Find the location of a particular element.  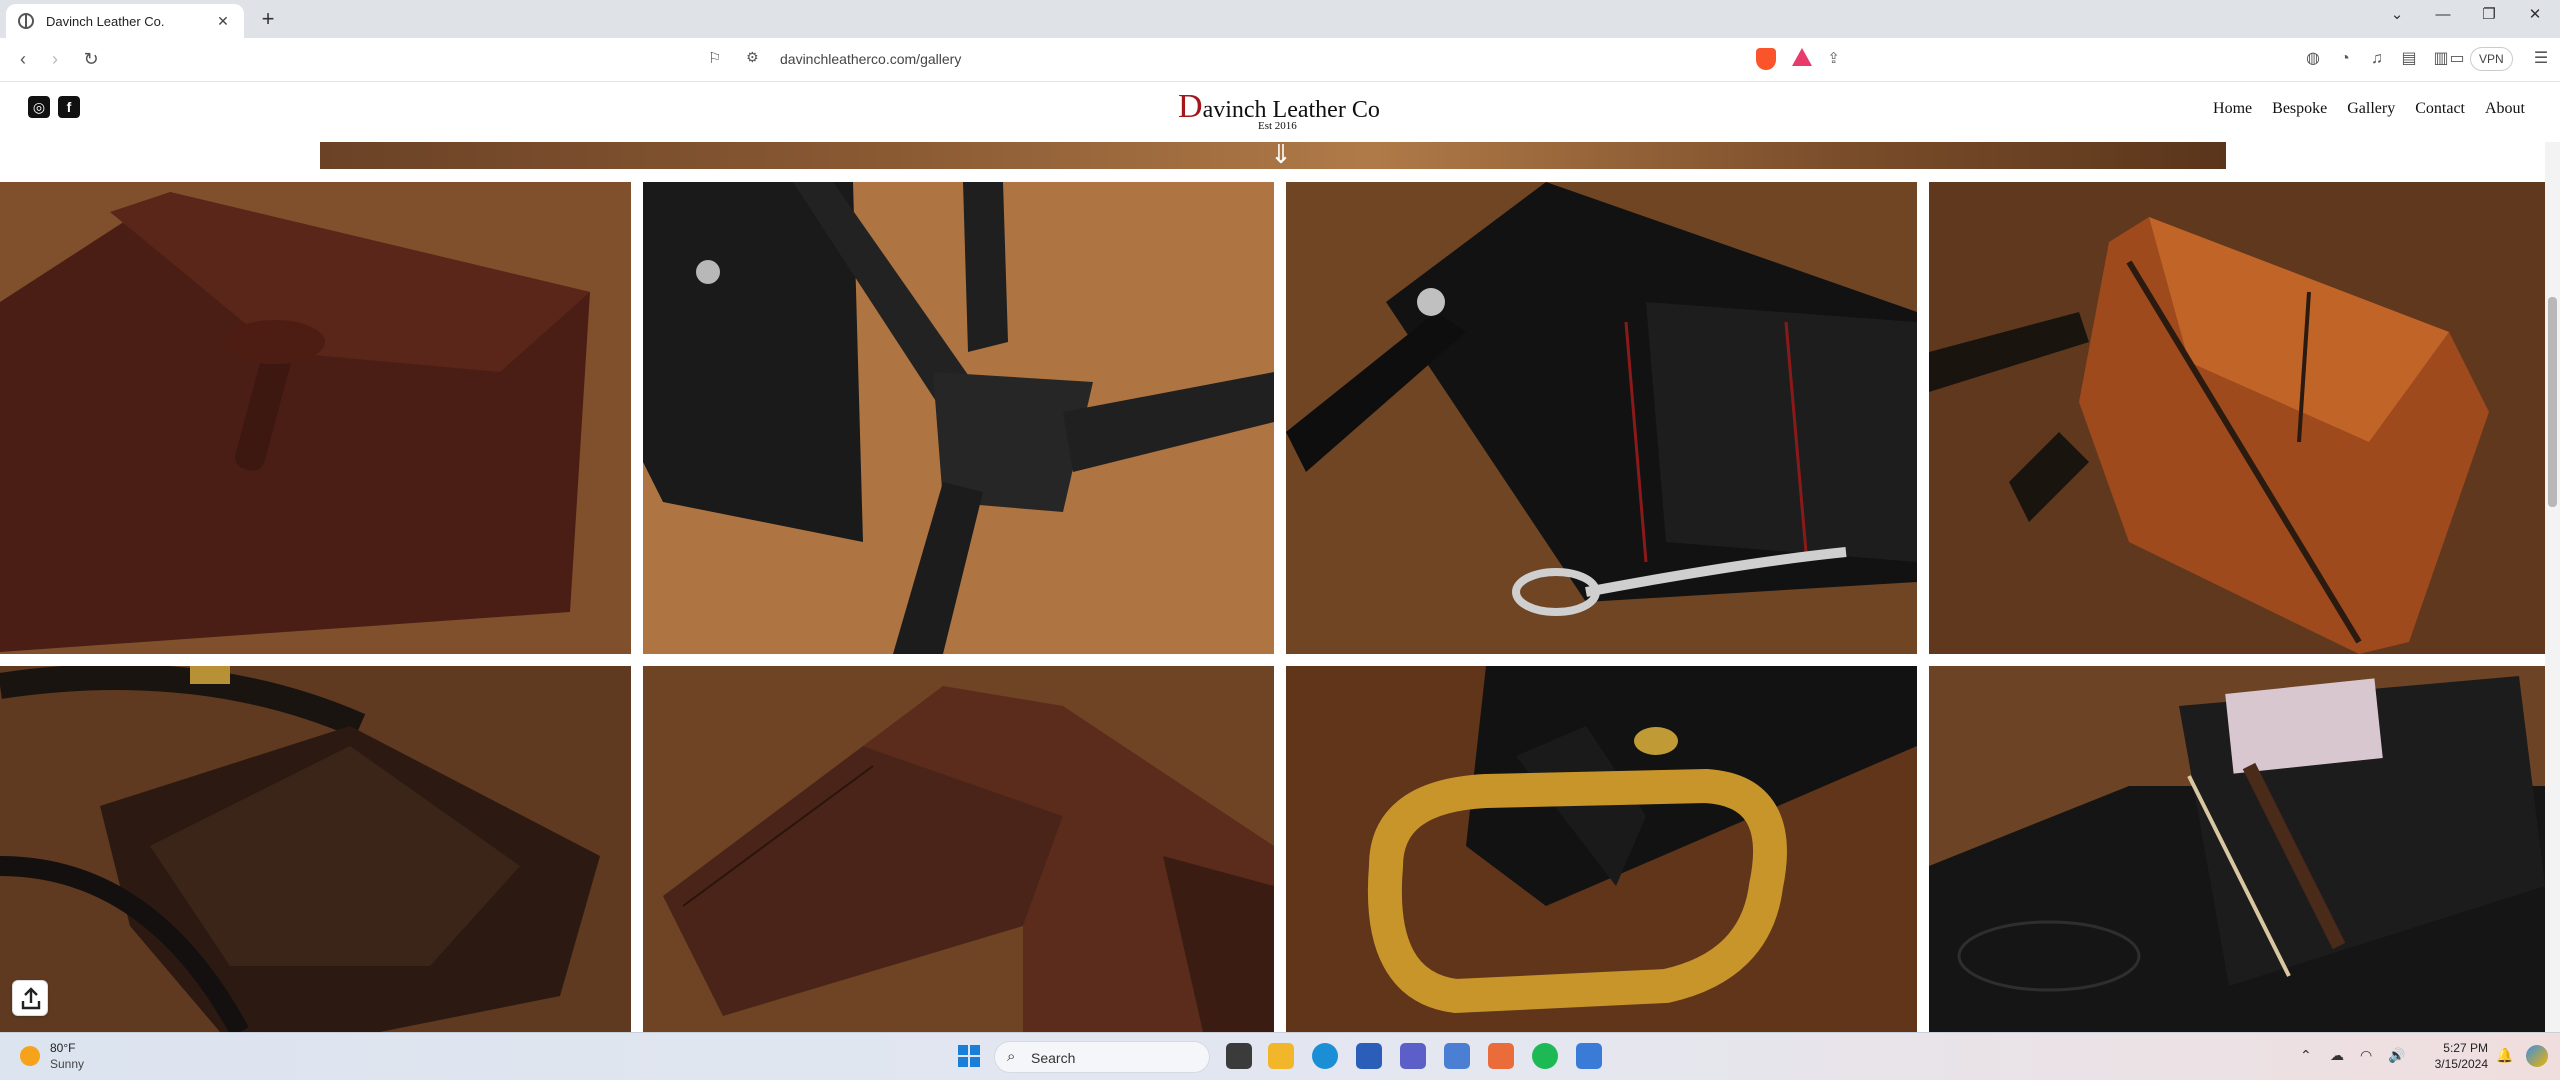

gallery-photo-bifold is located at coordinates (958, 849).